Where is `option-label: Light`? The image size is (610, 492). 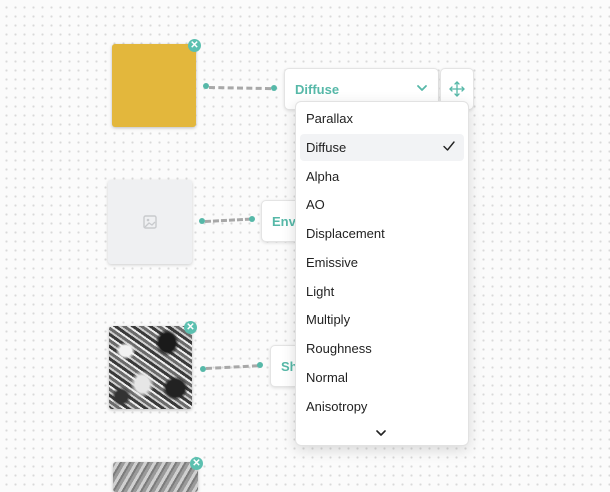 option-label: Light is located at coordinates (320, 291).